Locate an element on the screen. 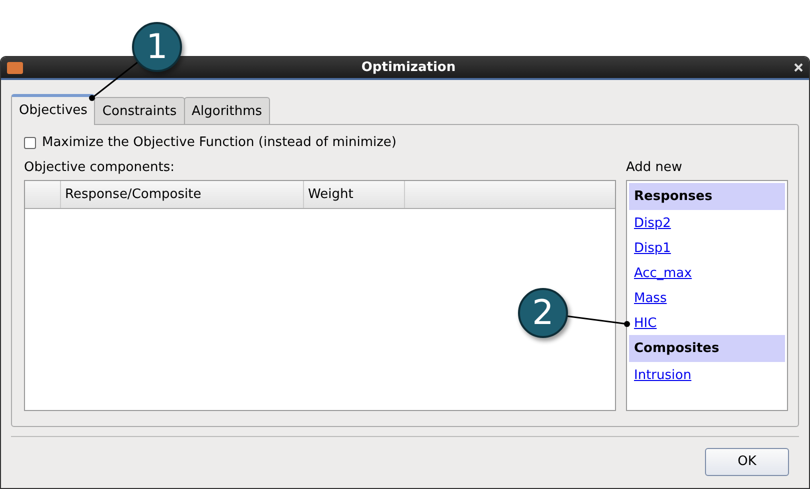 Image resolution: width=810 pixels, height=489 pixels. app-icon is located at coordinates (15, 68).